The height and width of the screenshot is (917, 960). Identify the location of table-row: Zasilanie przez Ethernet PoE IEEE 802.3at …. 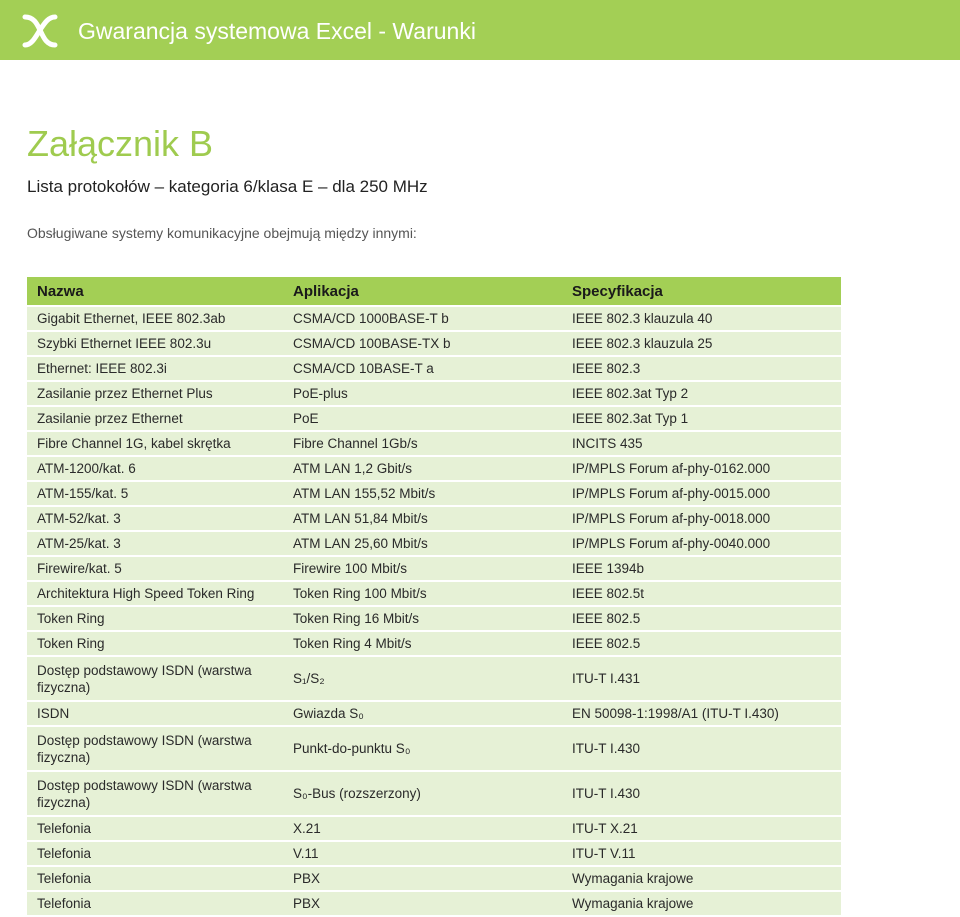
(434, 419).